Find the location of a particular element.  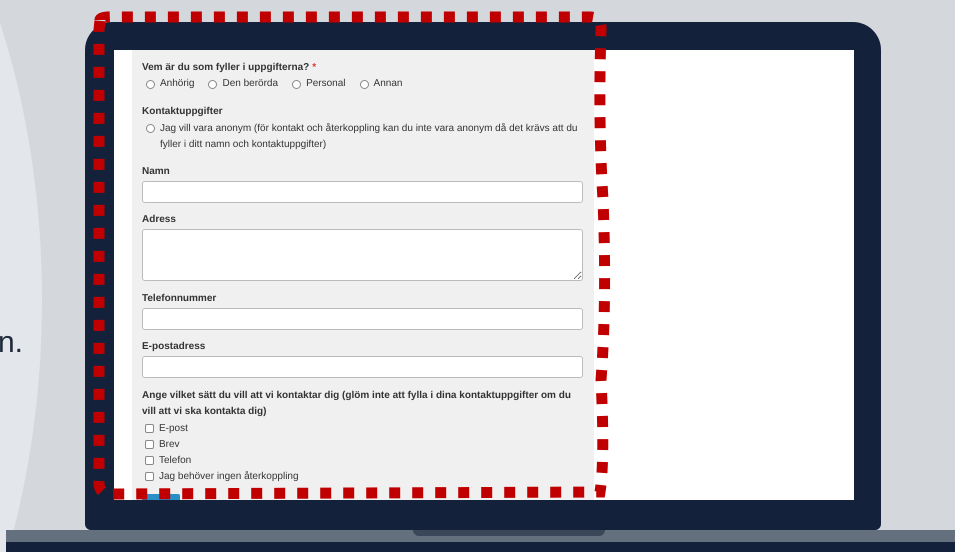

field-label: Adress is located at coordinates (159, 220).